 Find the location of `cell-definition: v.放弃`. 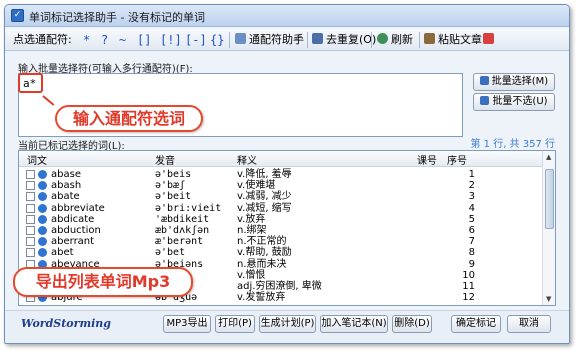

cell-definition: v.放弃 is located at coordinates (251, 219).